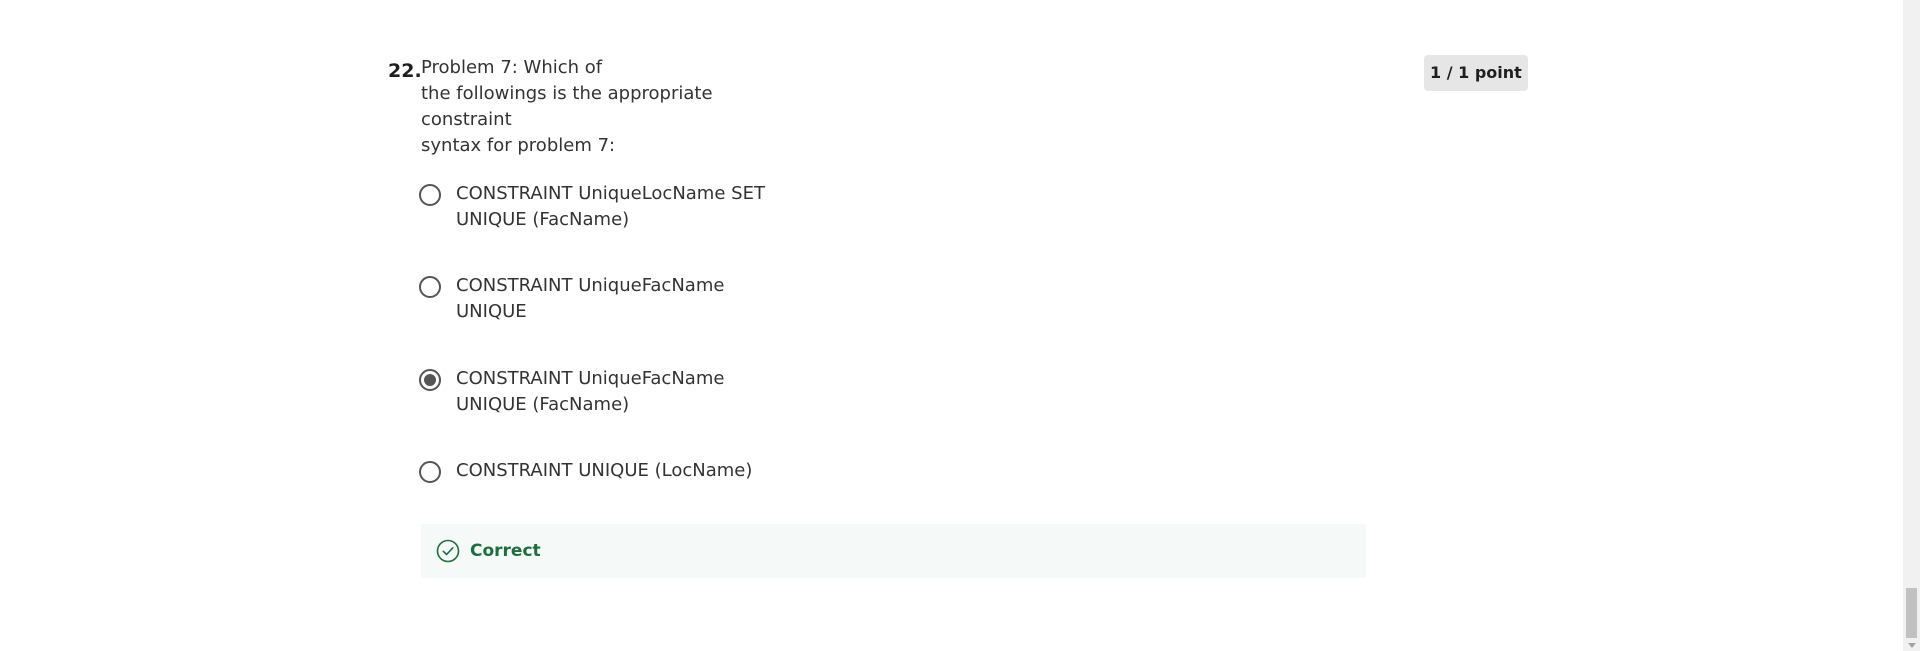 This screenshot has width=1920, height=651. I want to click on check-circle-icon, so click(448, 551).